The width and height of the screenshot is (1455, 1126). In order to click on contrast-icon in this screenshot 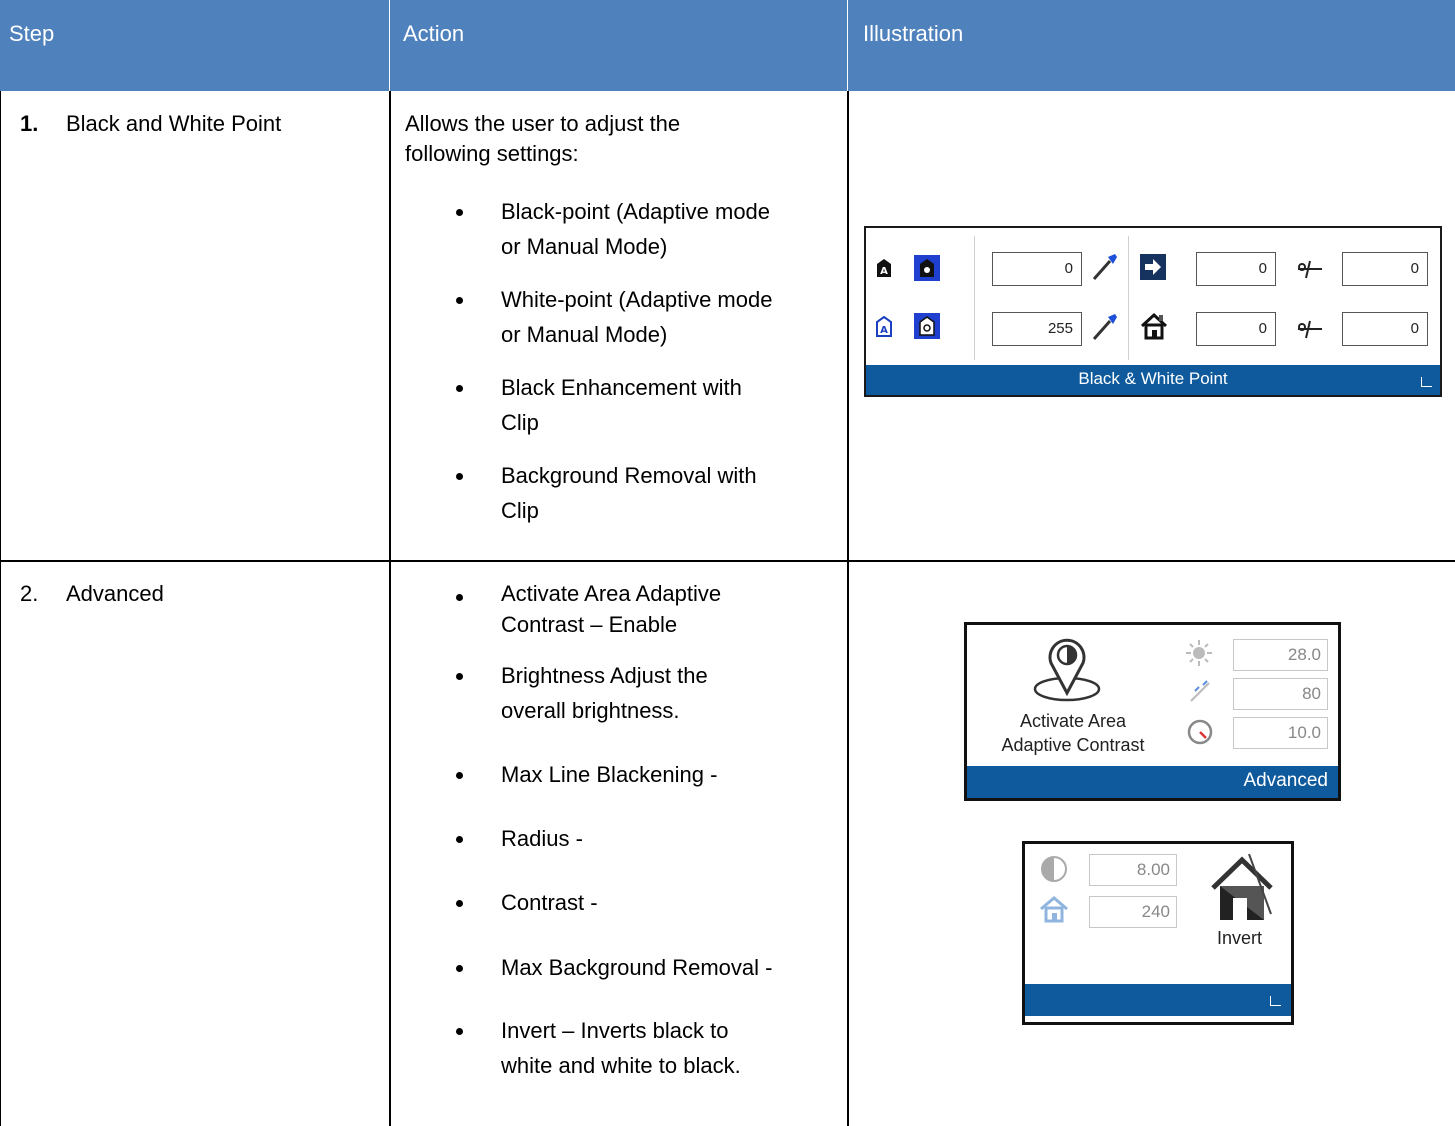, I will do `click(1054, 871)`.